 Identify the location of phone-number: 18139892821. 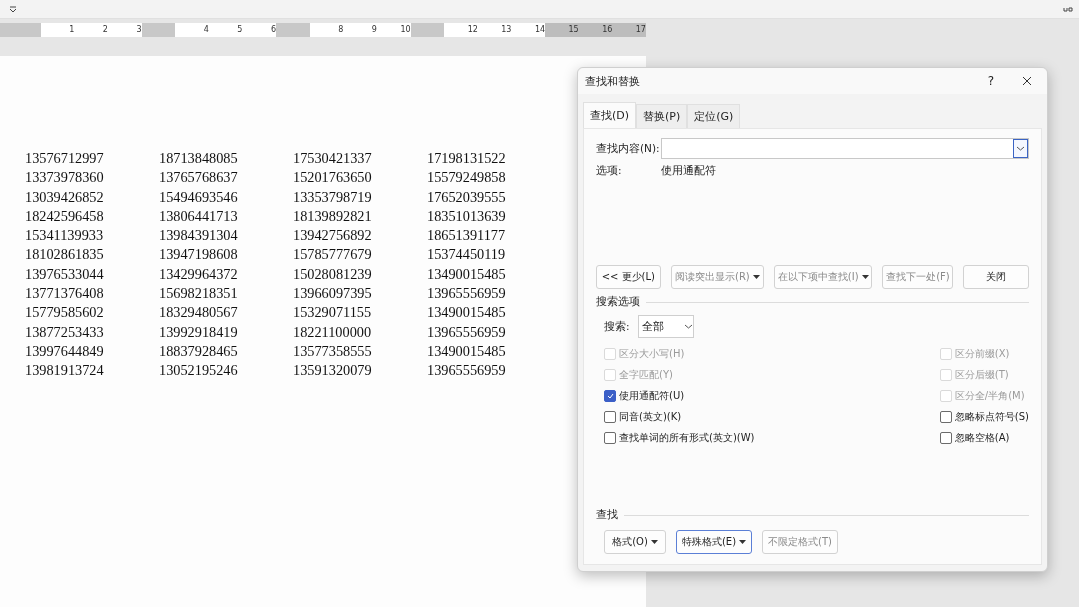
(333, 216).